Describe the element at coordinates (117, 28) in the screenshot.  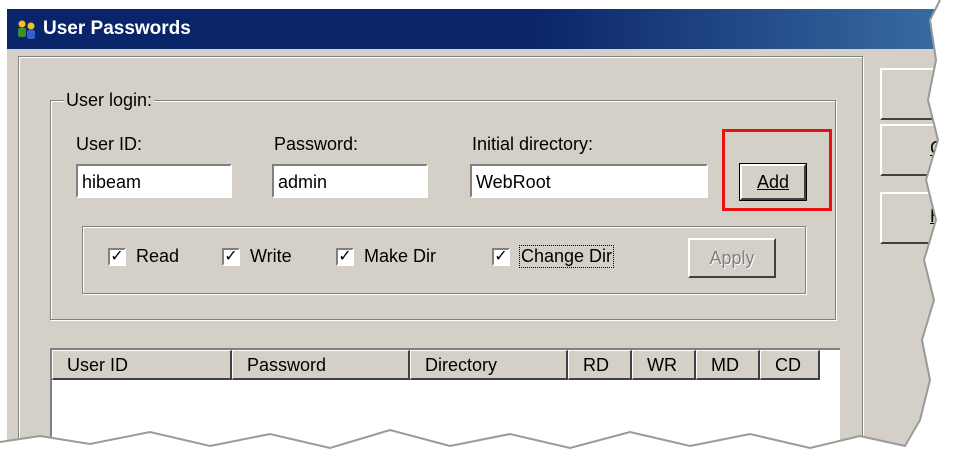
I see `window-title: User Passwords` at that location.